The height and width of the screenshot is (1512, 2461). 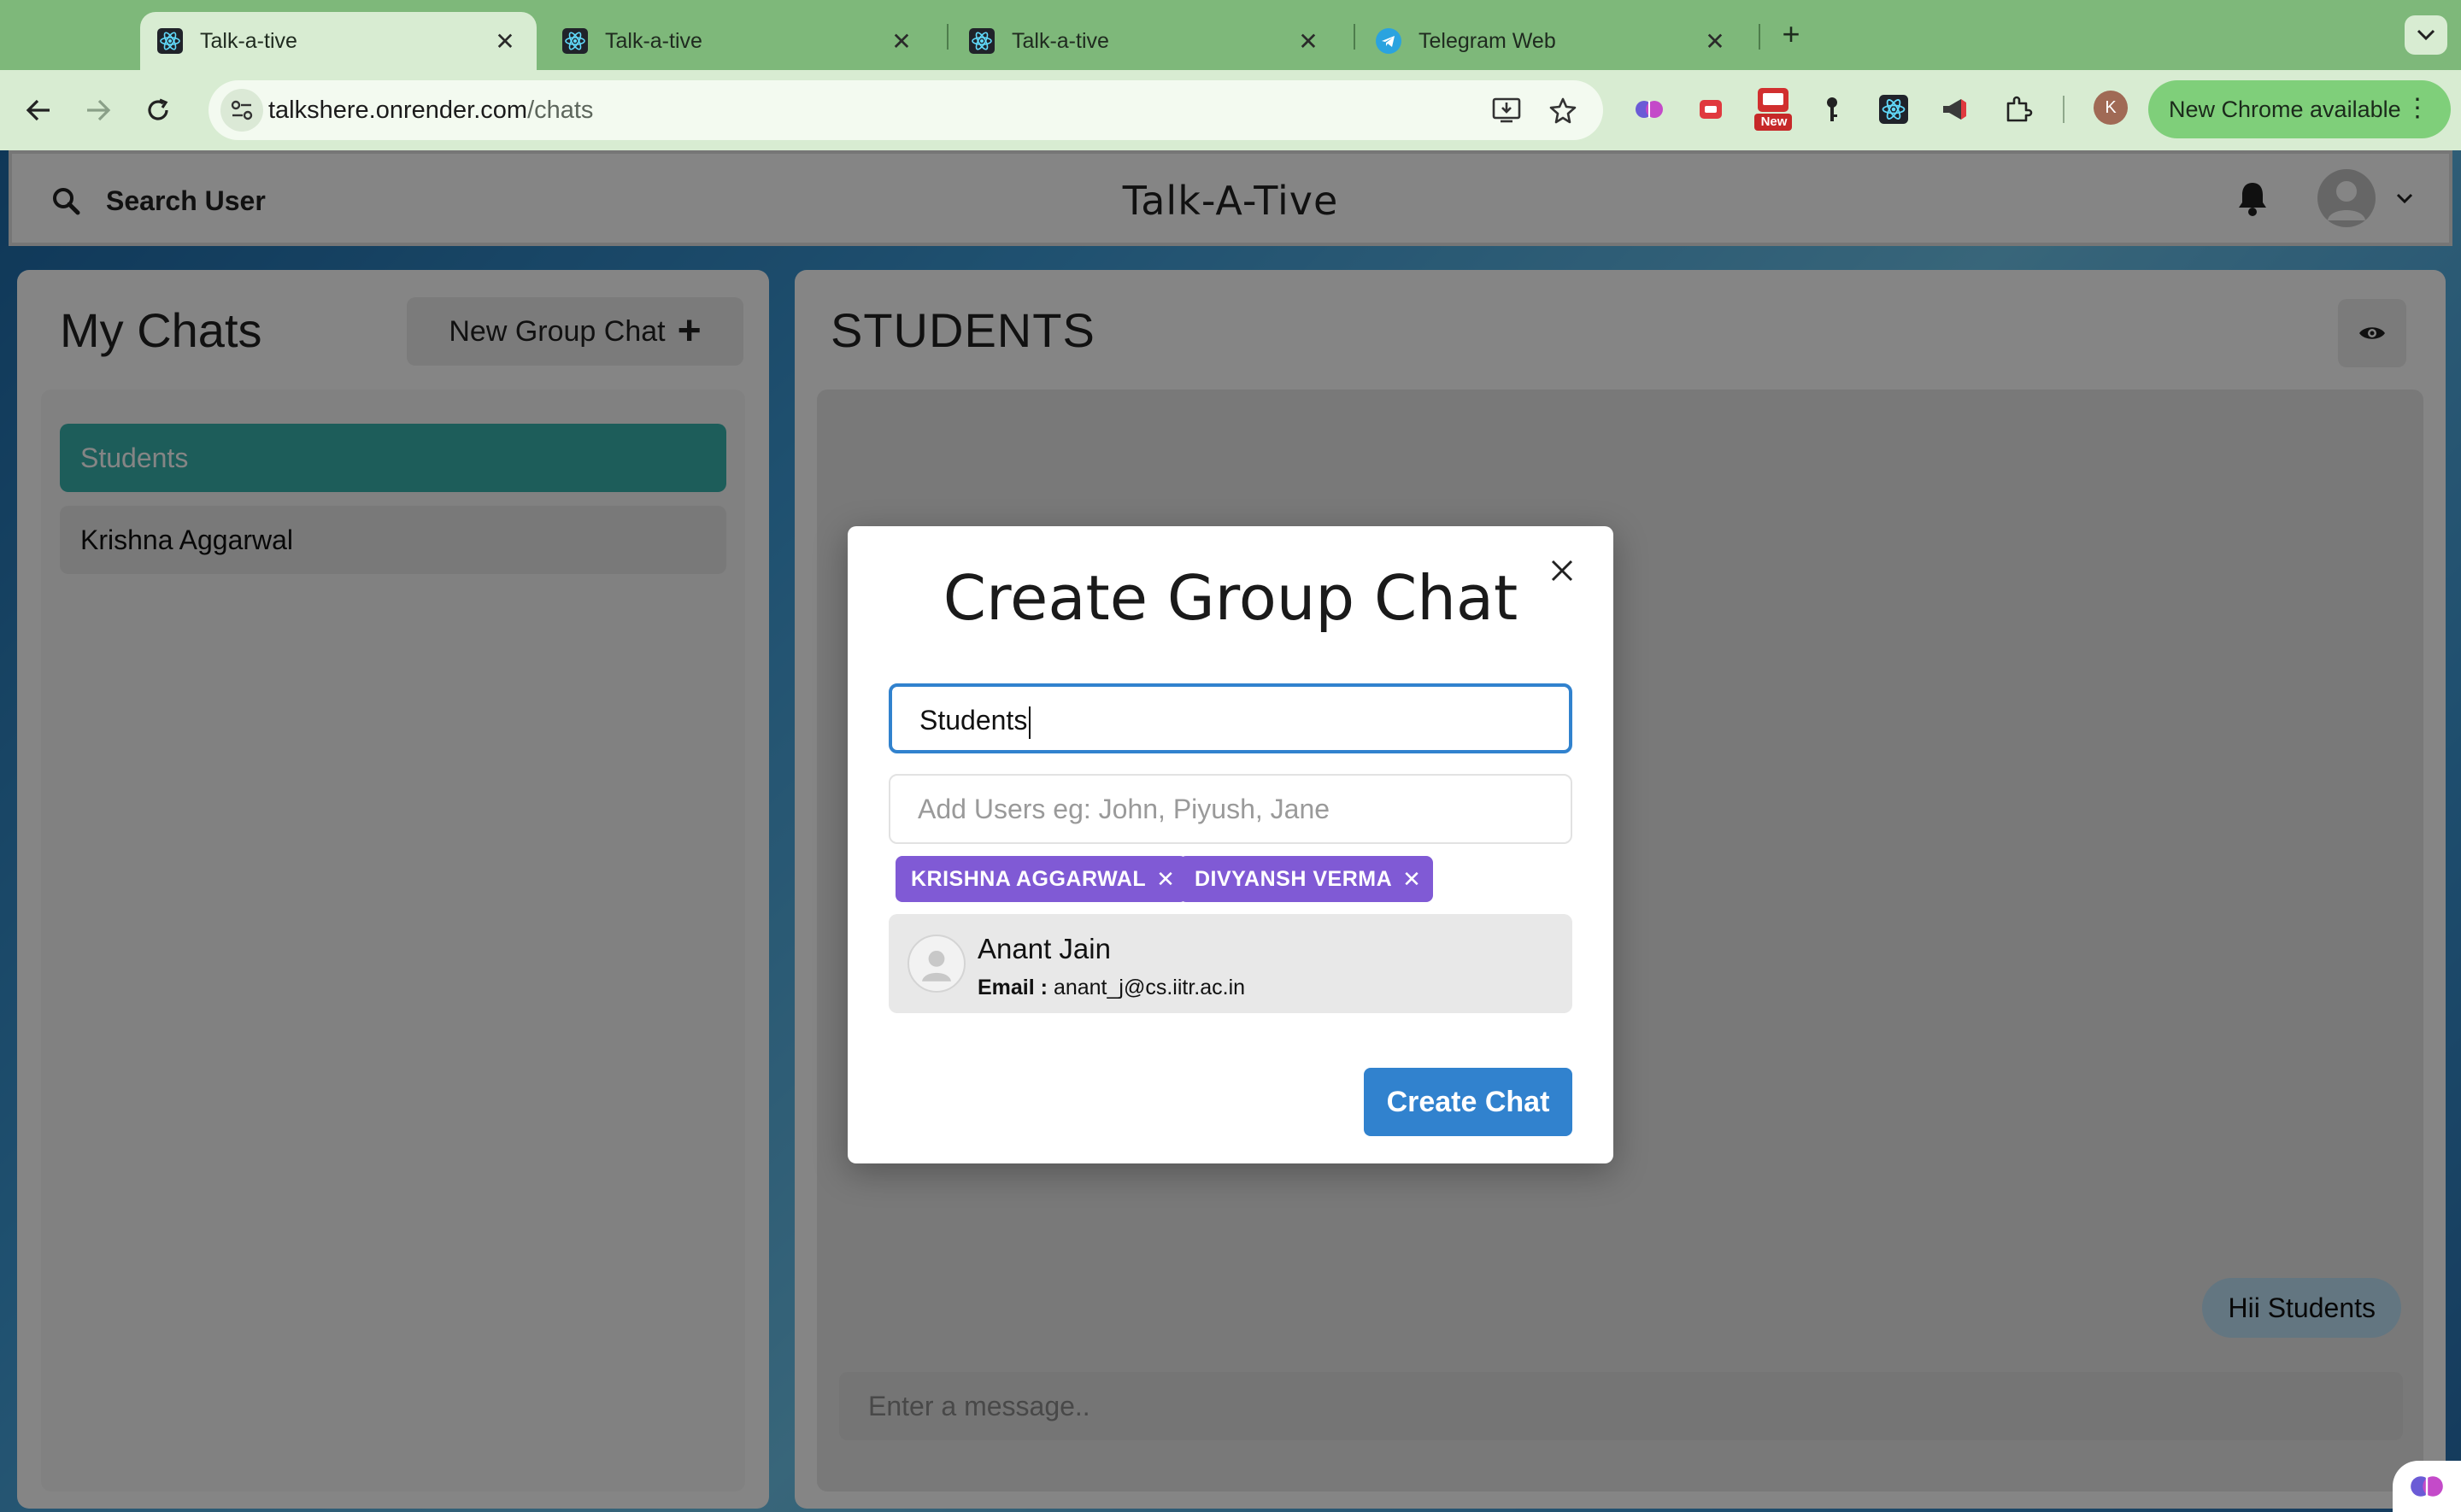 I want to click on brain-extension-floating-icon, so click(x=2427, y=1486).